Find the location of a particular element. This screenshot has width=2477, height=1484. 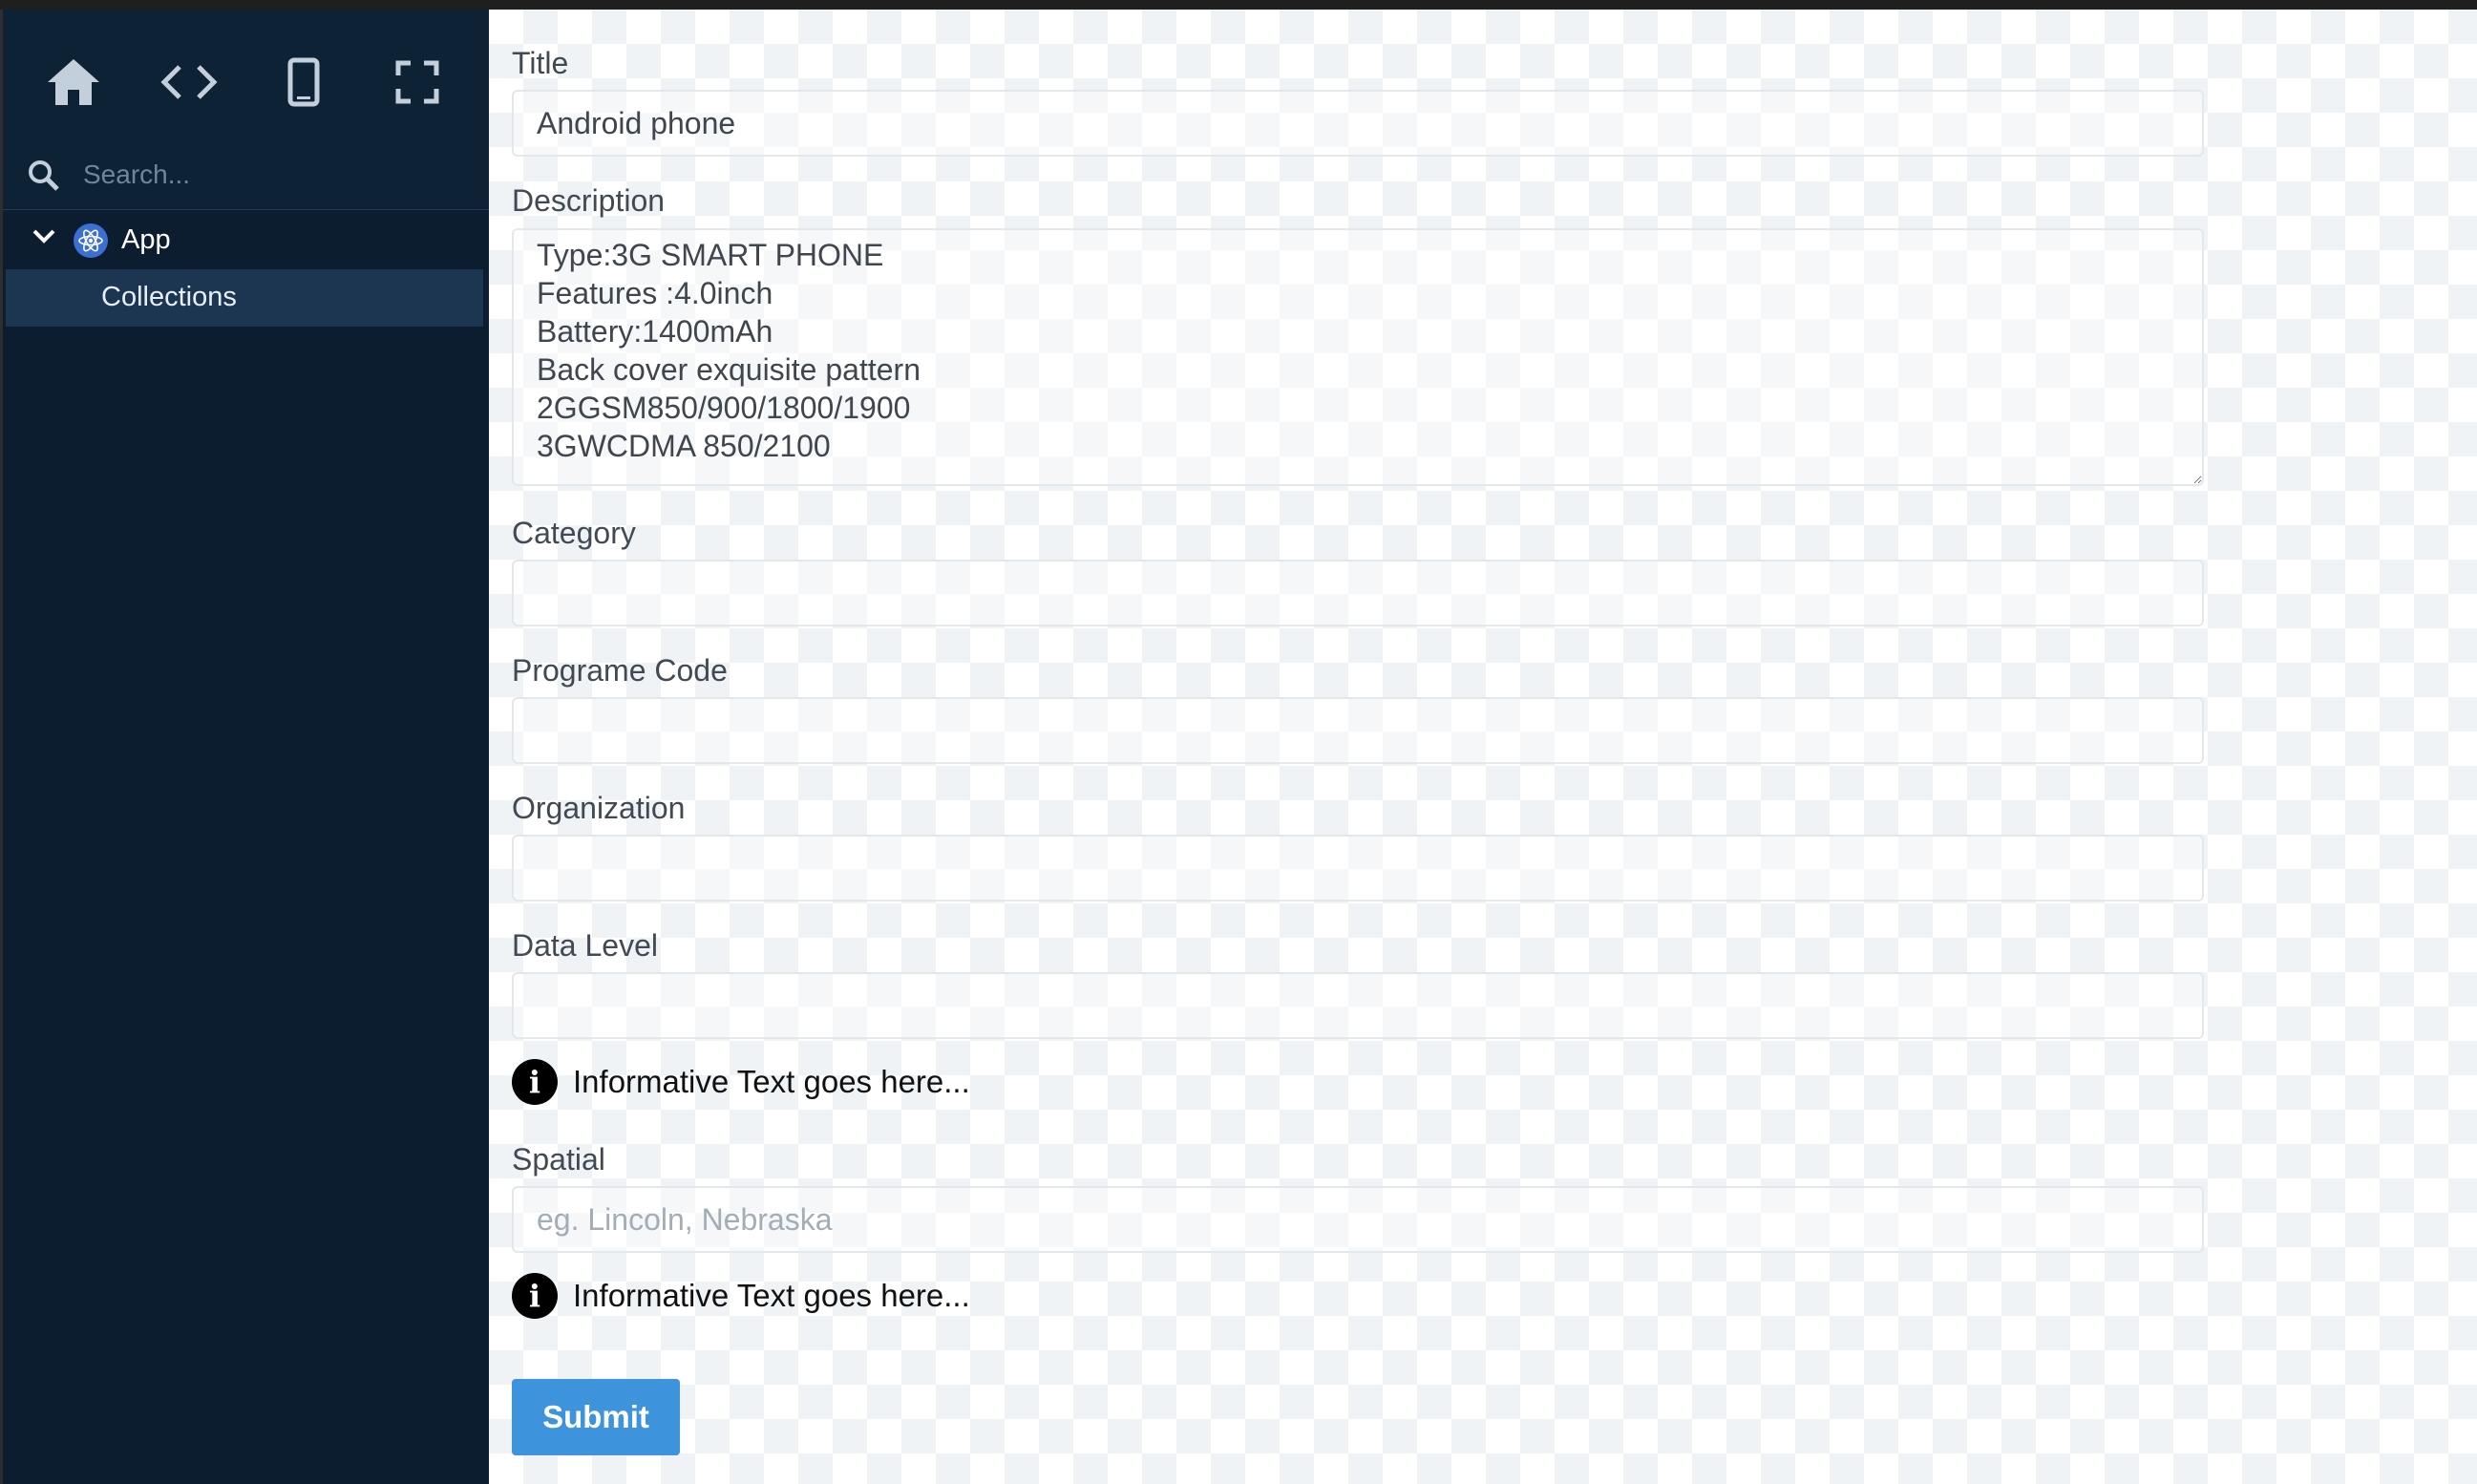

tree-item-collections-label: Collections is located at coordinates (169, 297).